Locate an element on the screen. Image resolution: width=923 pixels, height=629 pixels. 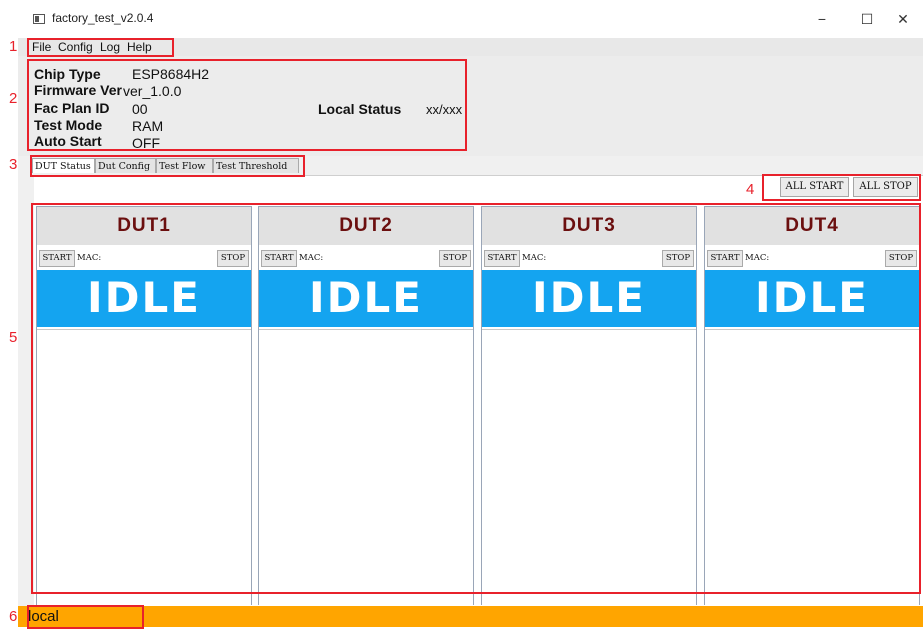
close-button: ✕ is located at coordinates (903, 19).